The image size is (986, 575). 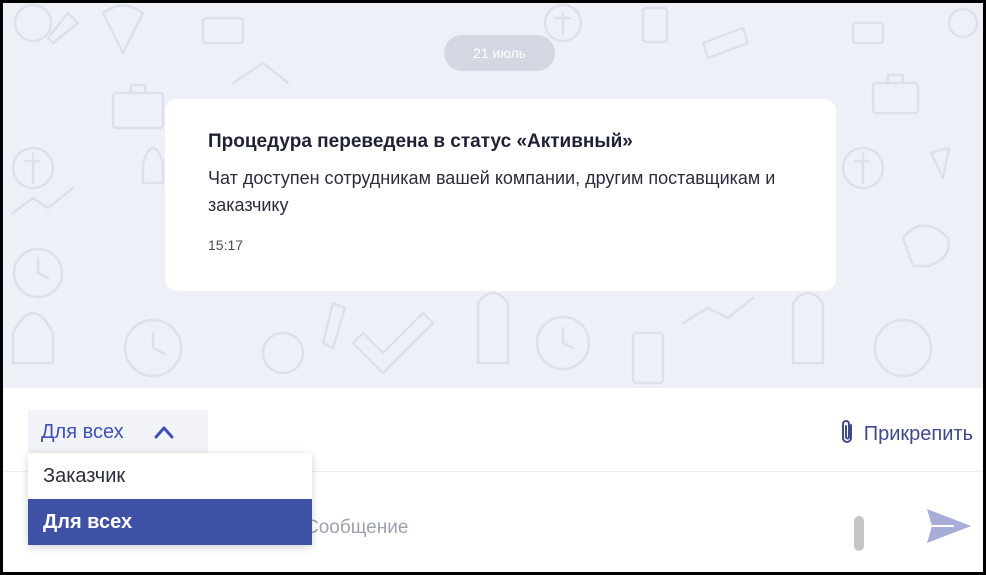 I want to click on message-timestamp: 15:17, so click(x=226, y=245).